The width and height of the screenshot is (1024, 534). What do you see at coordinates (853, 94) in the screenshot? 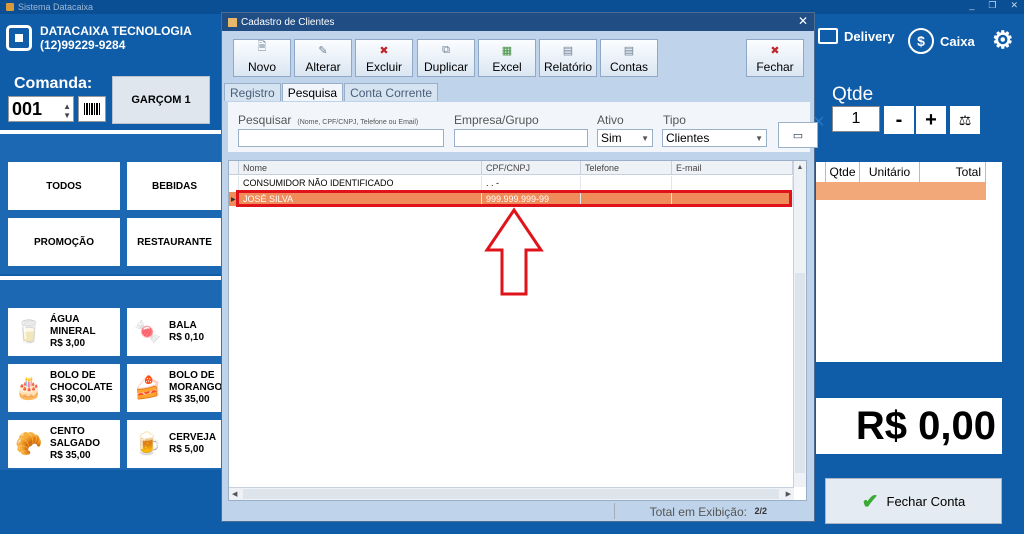
I see `qtde-label: Qtde` at bounding box center [853, 94].